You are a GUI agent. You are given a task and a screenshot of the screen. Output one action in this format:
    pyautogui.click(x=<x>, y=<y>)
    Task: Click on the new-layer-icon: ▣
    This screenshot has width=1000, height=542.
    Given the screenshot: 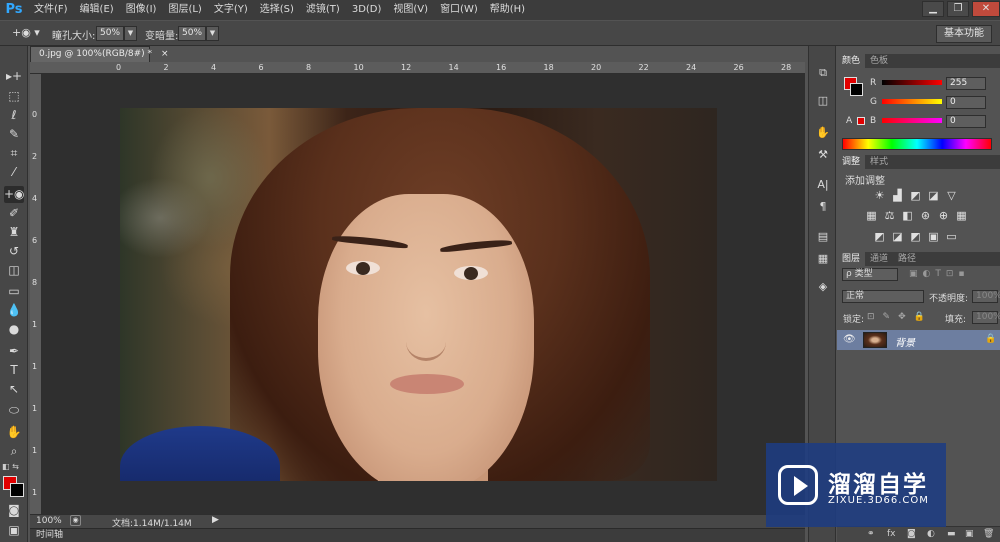 What is the action you would take?
    pyautogui.click(x=969, y=534)
    